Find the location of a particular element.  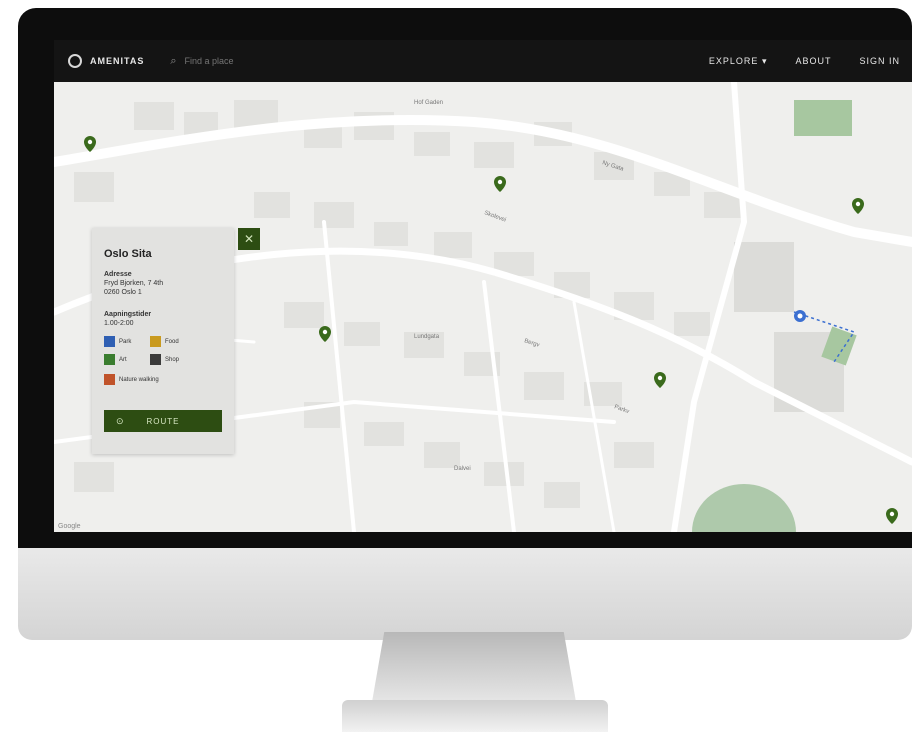

hours-block: Aapningstider 1.00-2:00 is located at coordinates (164, 319).